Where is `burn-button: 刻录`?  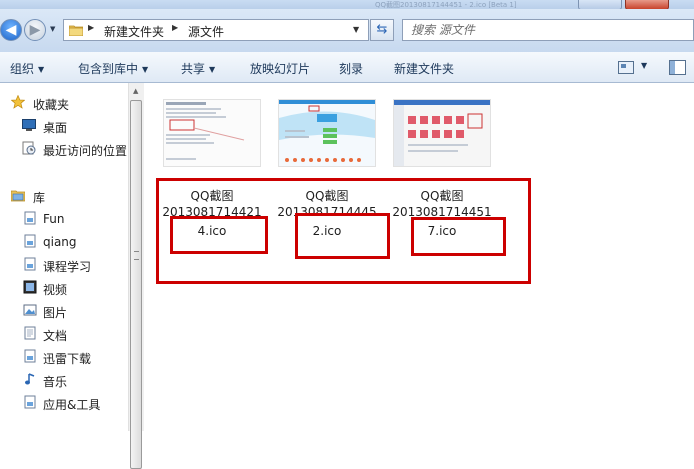 burn-button: 刻录 is located at coordinates (351, 68).